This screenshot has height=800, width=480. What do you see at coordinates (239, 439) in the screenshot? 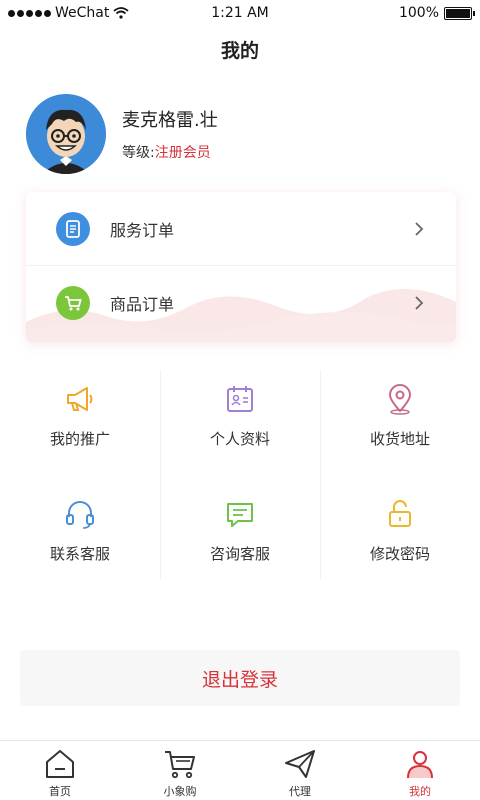
I see `menu-label: 个人资料` at bounding box center [239, 439].